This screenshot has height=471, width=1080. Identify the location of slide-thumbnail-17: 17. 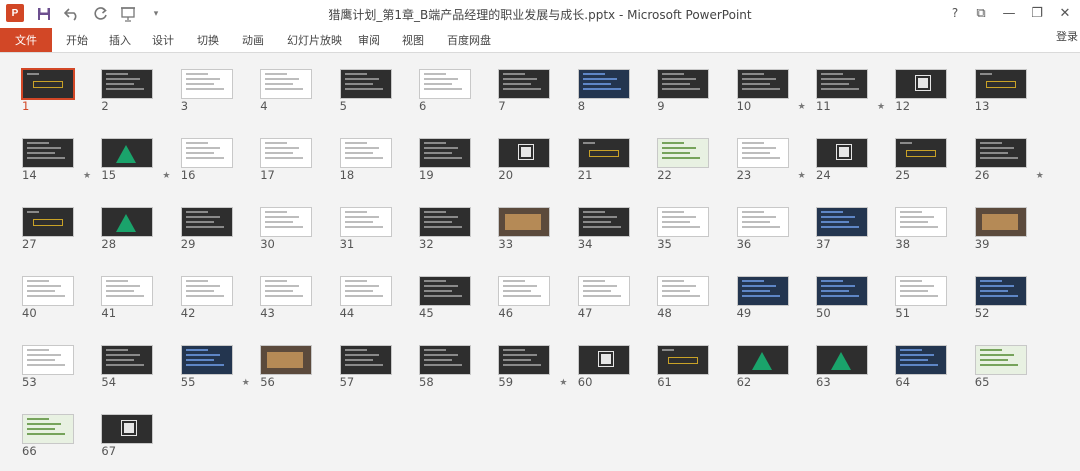
(298, 152).